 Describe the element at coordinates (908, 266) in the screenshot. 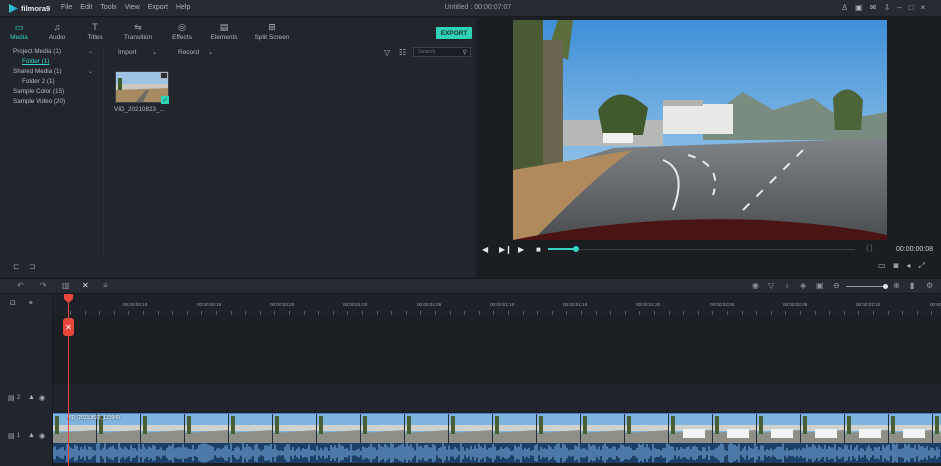

I see `volume-icon: ◂` at that location.